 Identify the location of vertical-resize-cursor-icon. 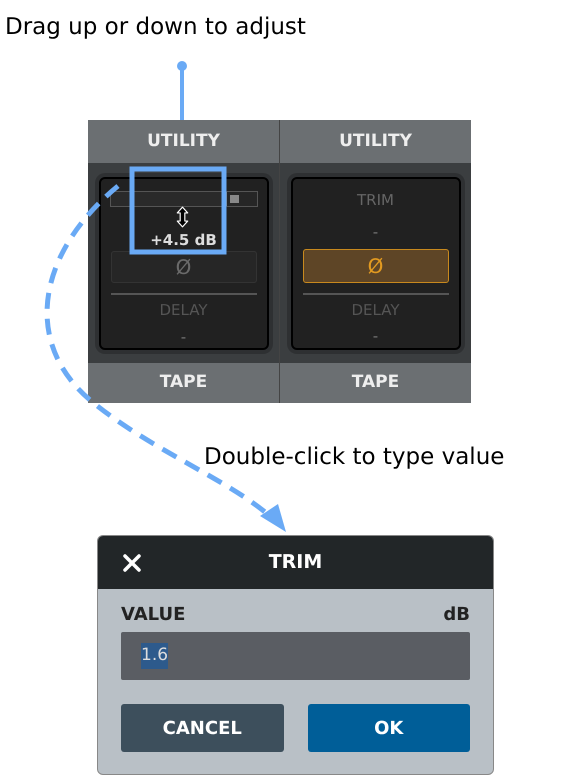
(182, 217).